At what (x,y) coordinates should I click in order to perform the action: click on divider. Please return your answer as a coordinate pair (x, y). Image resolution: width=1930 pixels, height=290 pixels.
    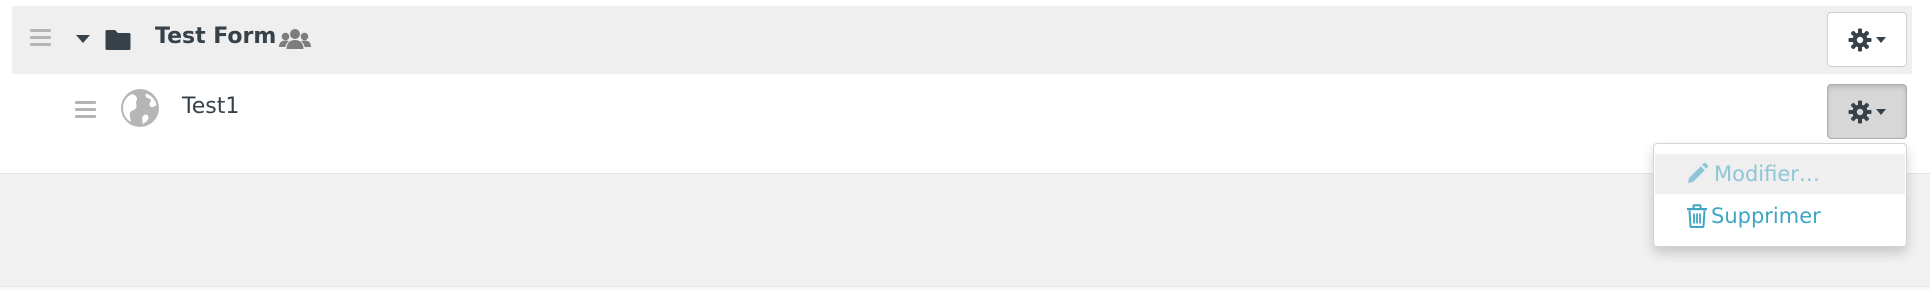
    Looking at the image, I should click on (965, 288).